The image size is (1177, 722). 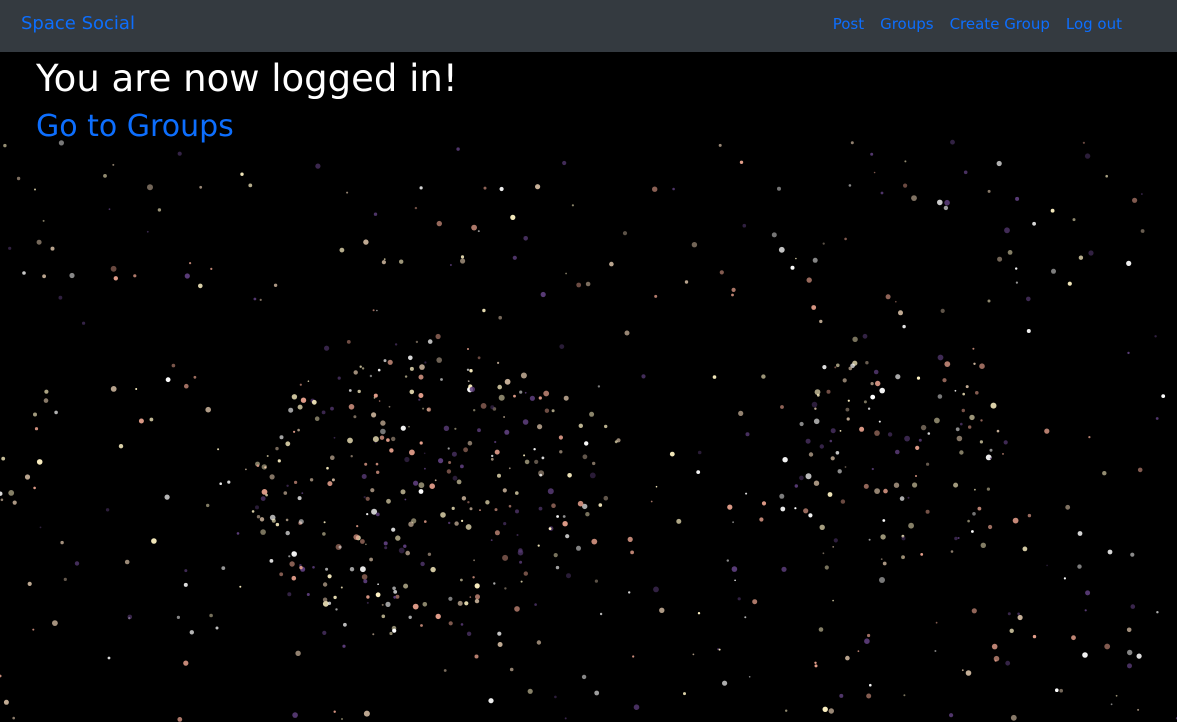 What do you see at coordinates (78, 23) in the screenshot?
I see `brand-link: Space Social` at bounding box center [78, 23].